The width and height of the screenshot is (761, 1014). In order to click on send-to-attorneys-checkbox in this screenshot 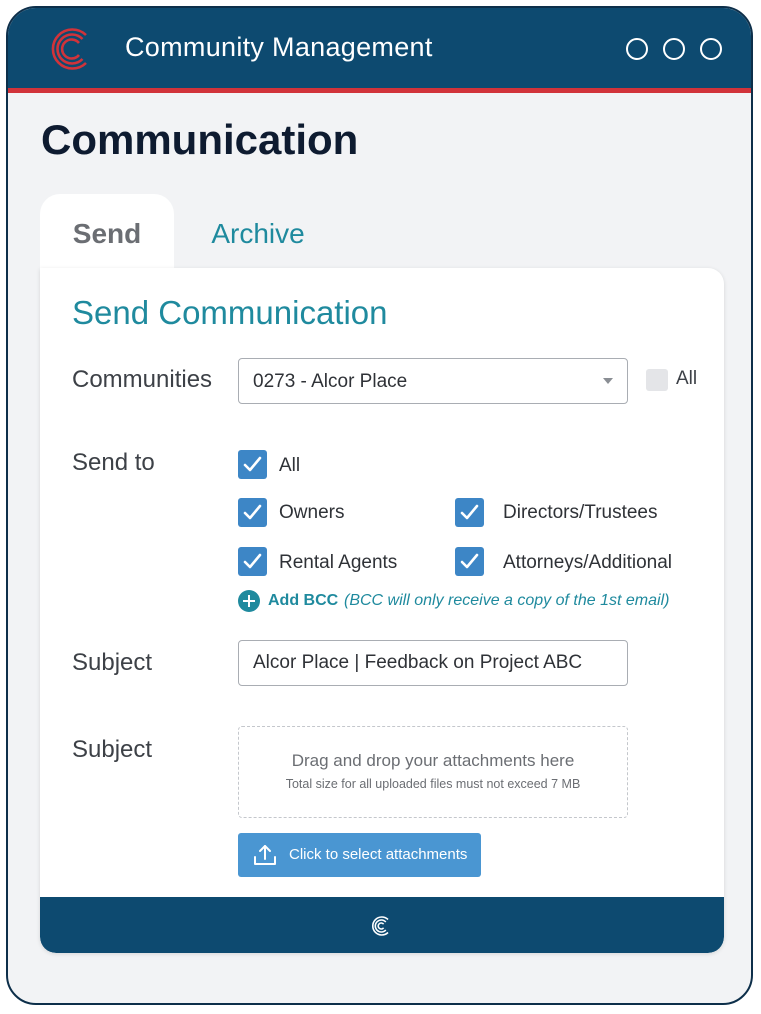, I will do `click(469, 561)`.